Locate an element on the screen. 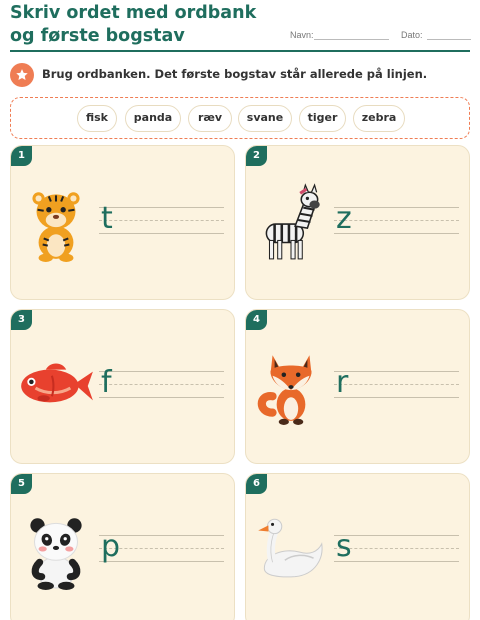 The width and height of the screenshot is (480, 620). date-line is located at coordinates (449, 39).